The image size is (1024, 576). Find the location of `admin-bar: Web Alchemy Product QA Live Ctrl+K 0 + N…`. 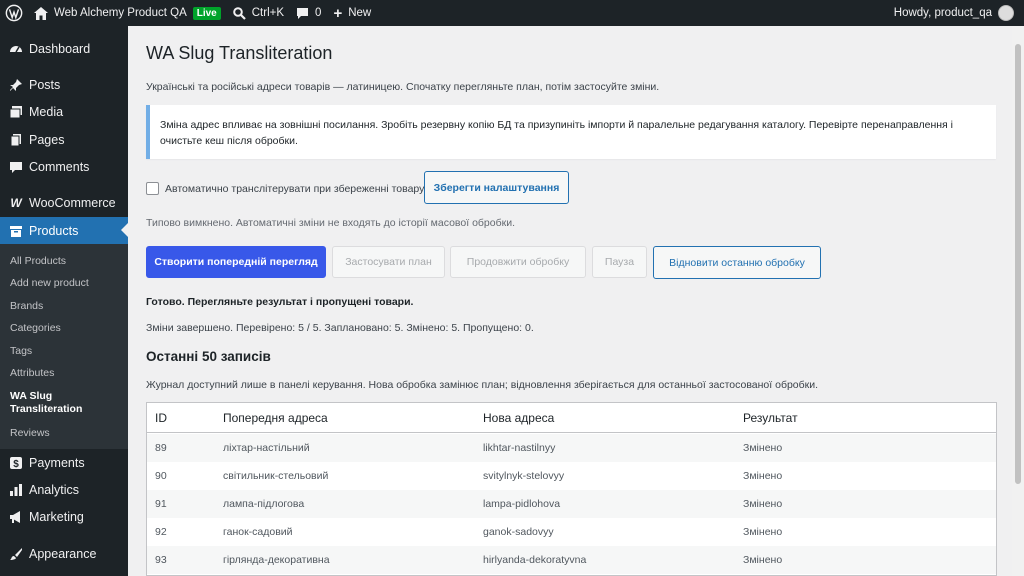

admin-bar: Web Alchemy Product QA Live Ctrl+K 0 + N… is located at coordinates (512, 13).